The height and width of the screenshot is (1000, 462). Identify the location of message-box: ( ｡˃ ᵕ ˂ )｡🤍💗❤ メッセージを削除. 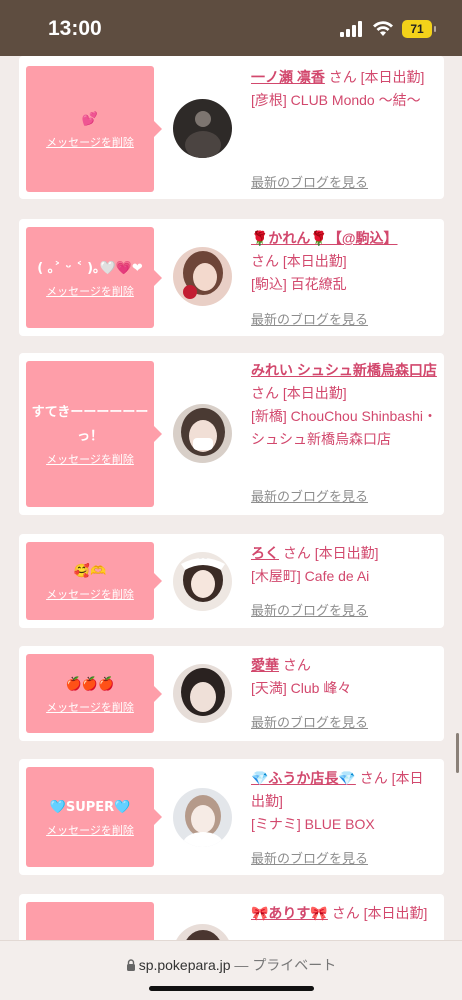
(94, 277).